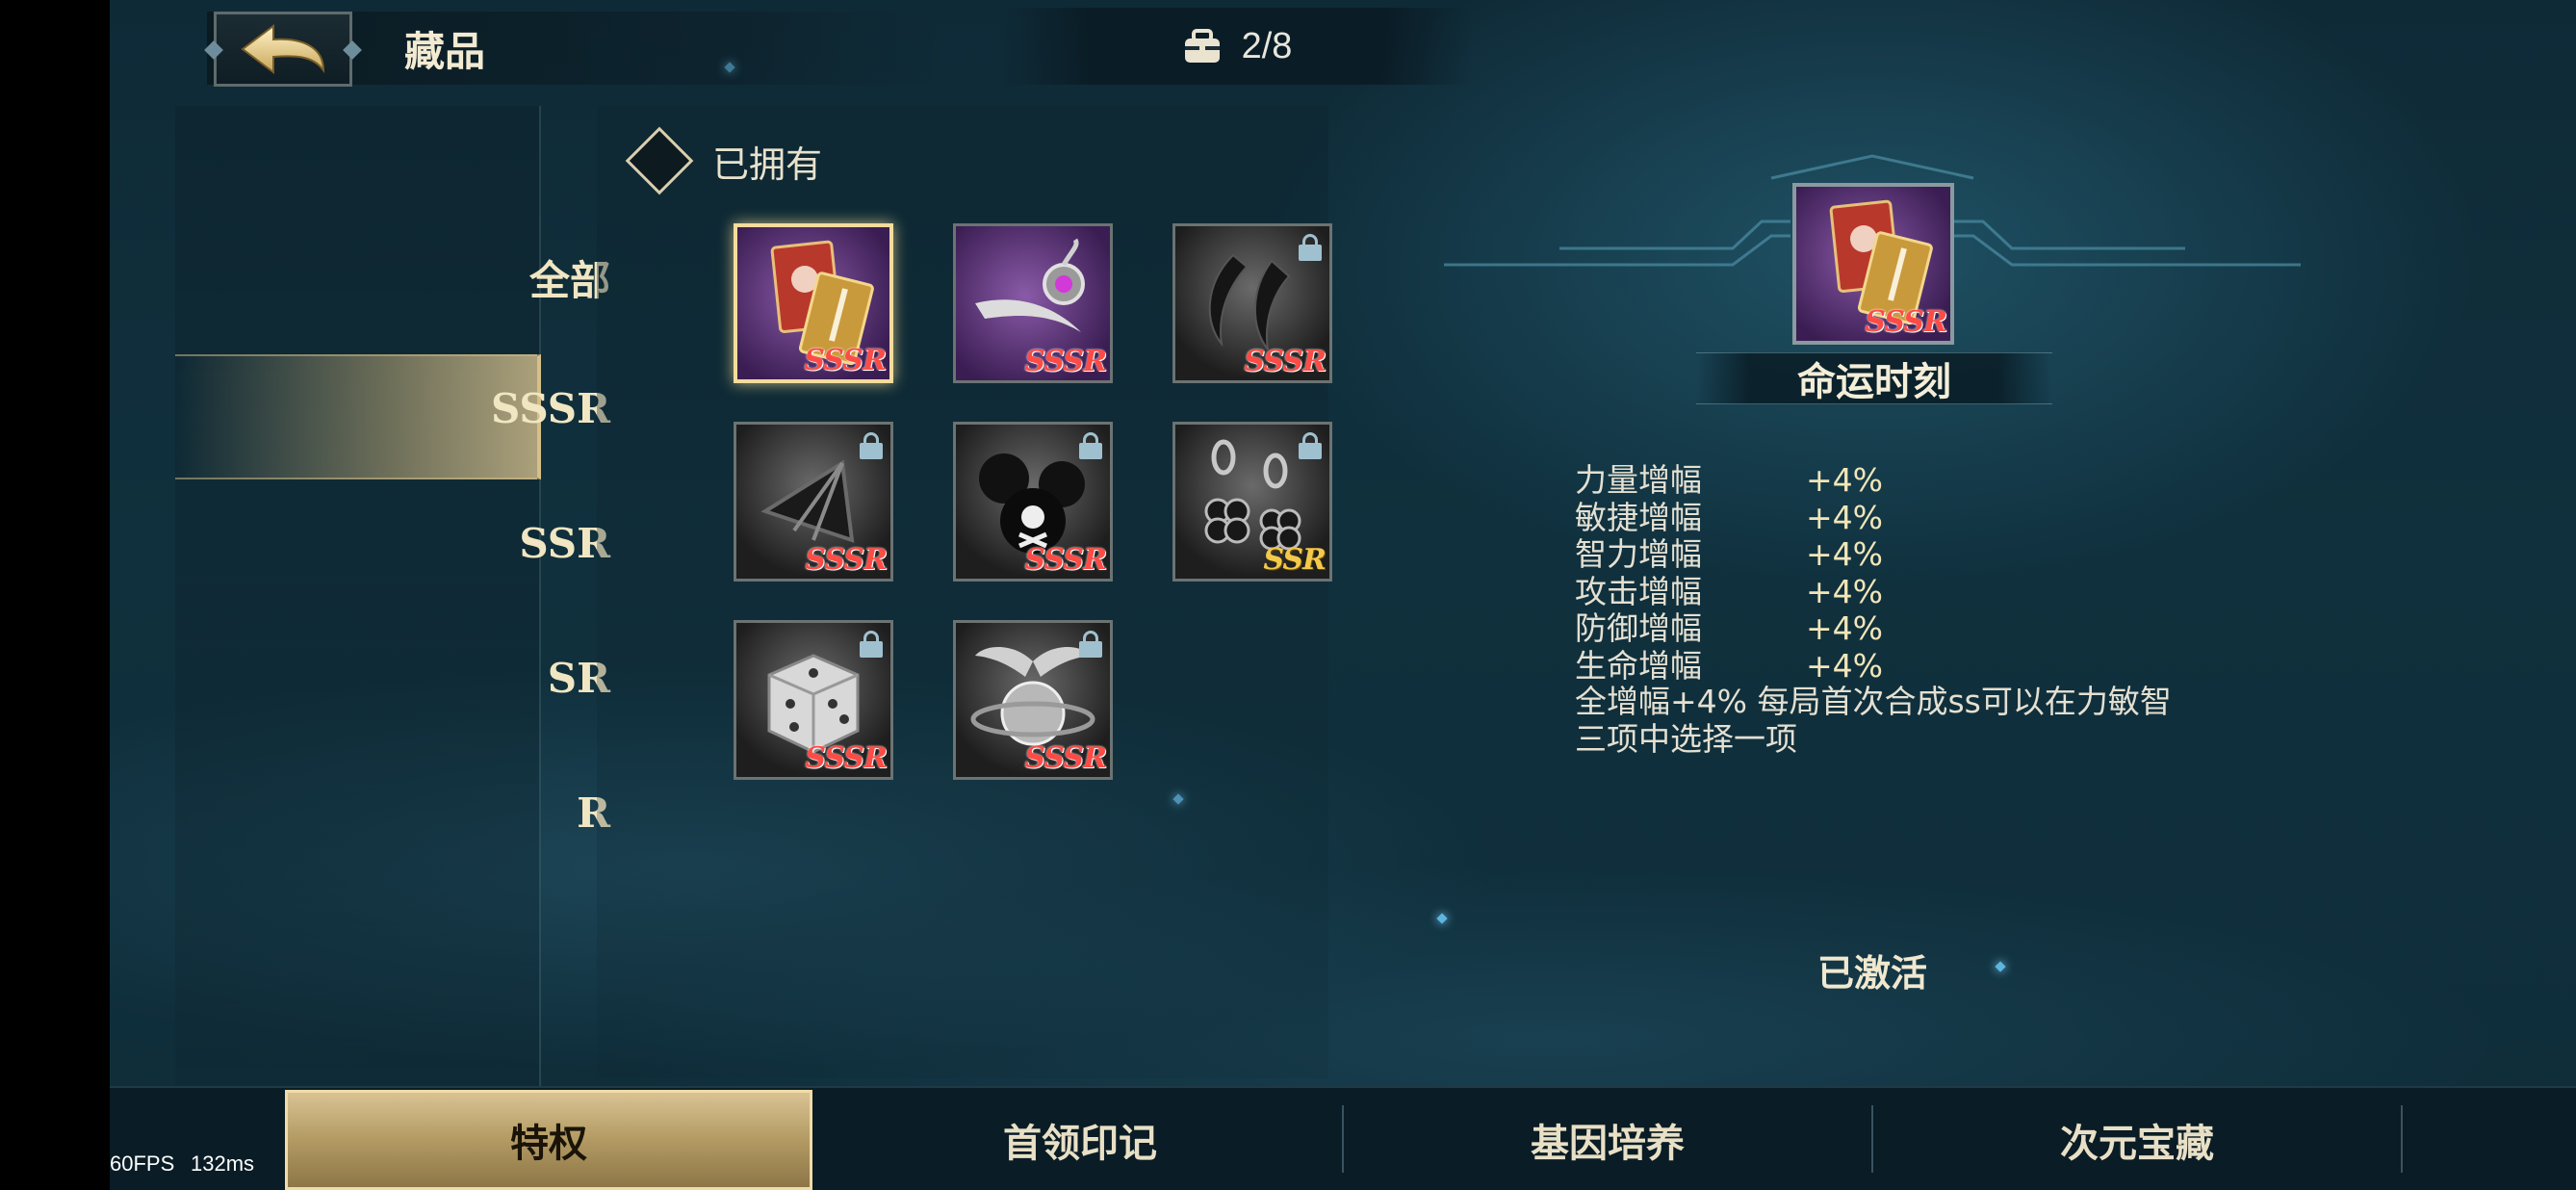 The image size is (2576, 1190). What do you see at coordinates (1608, 1140) in the screenshot?
I see `tab-gene-training: 基因培养` at bounding box center [1608, 1140].